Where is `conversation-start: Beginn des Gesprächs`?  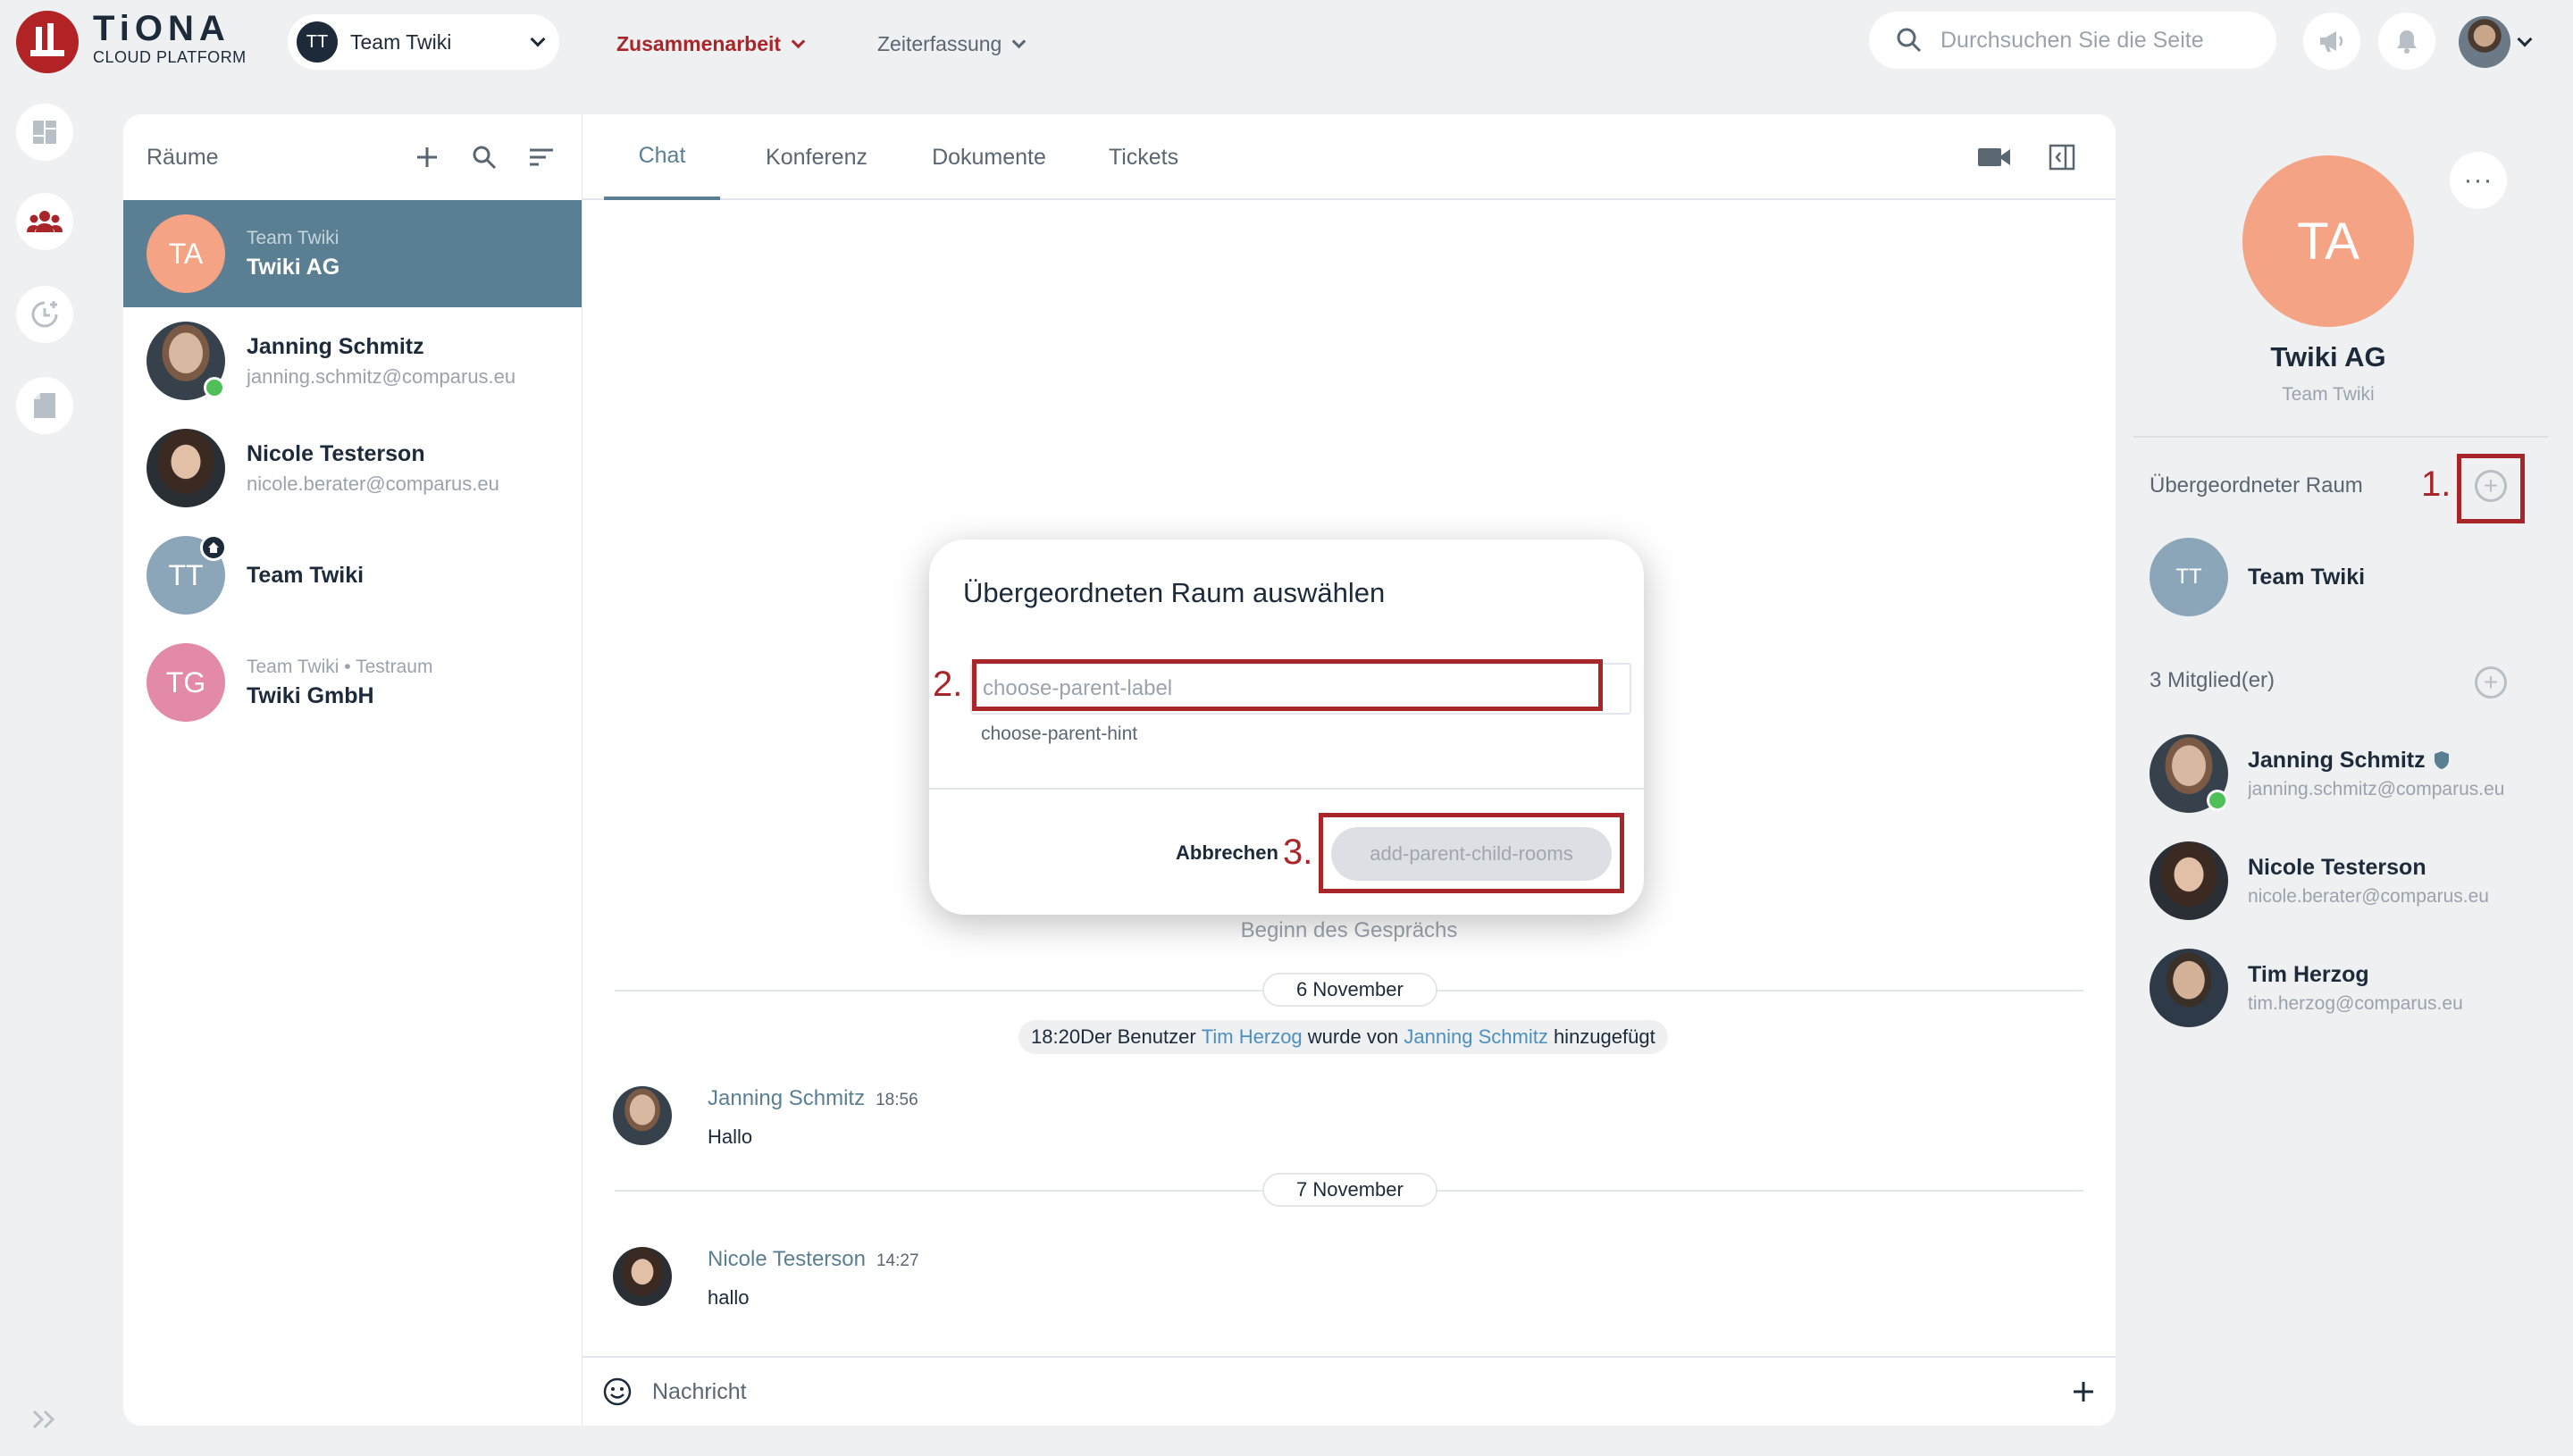
conversation-start: Beginn des Gesprächs is located at coordinates (1349, 930).